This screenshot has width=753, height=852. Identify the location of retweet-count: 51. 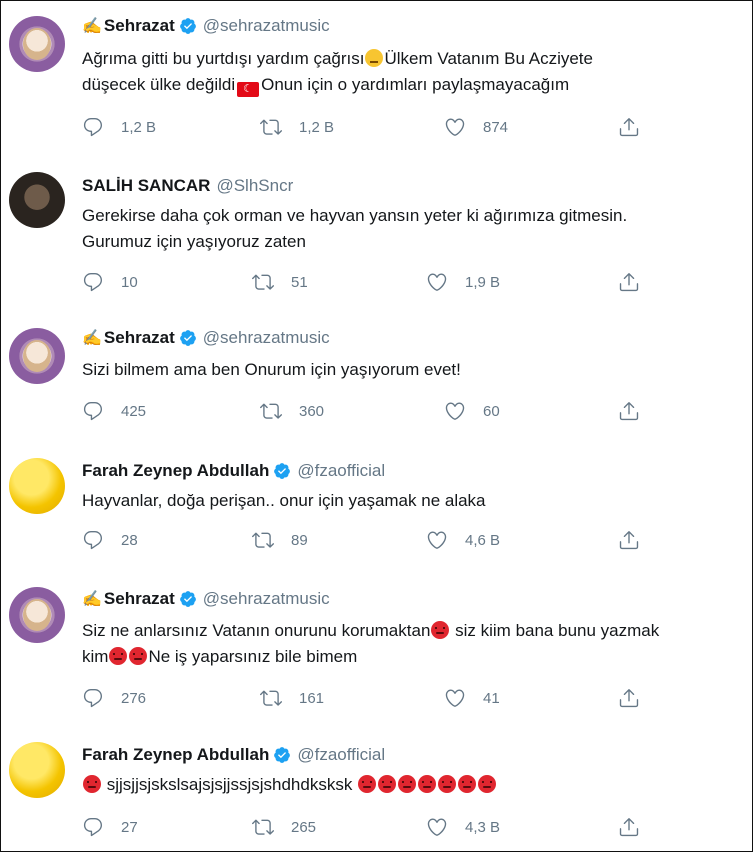
(299, 282).